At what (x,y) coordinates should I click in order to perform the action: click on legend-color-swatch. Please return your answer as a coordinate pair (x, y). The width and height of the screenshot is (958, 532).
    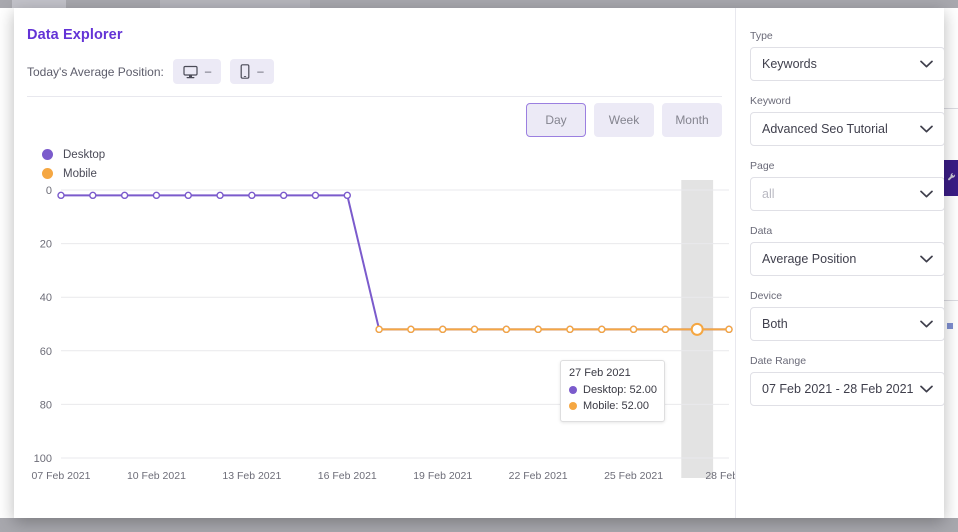
    Looking at the image, I should click on (47, 154).